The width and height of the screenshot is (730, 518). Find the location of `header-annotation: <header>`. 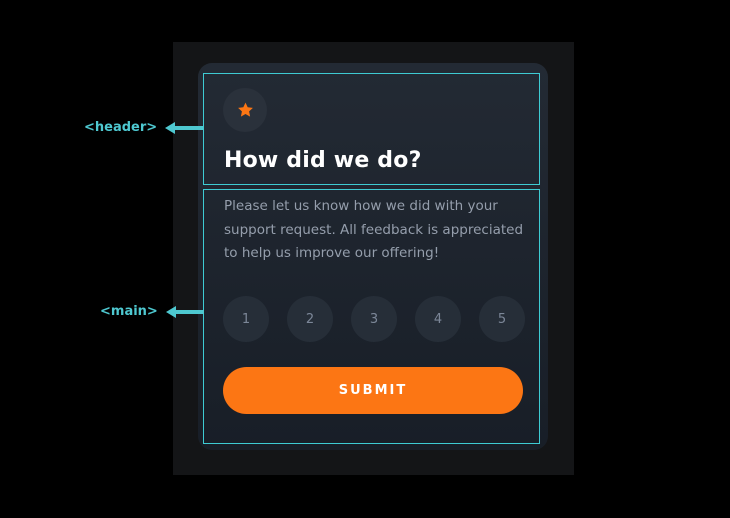

header-annotation: <header> is located at coordinates (144, 127).